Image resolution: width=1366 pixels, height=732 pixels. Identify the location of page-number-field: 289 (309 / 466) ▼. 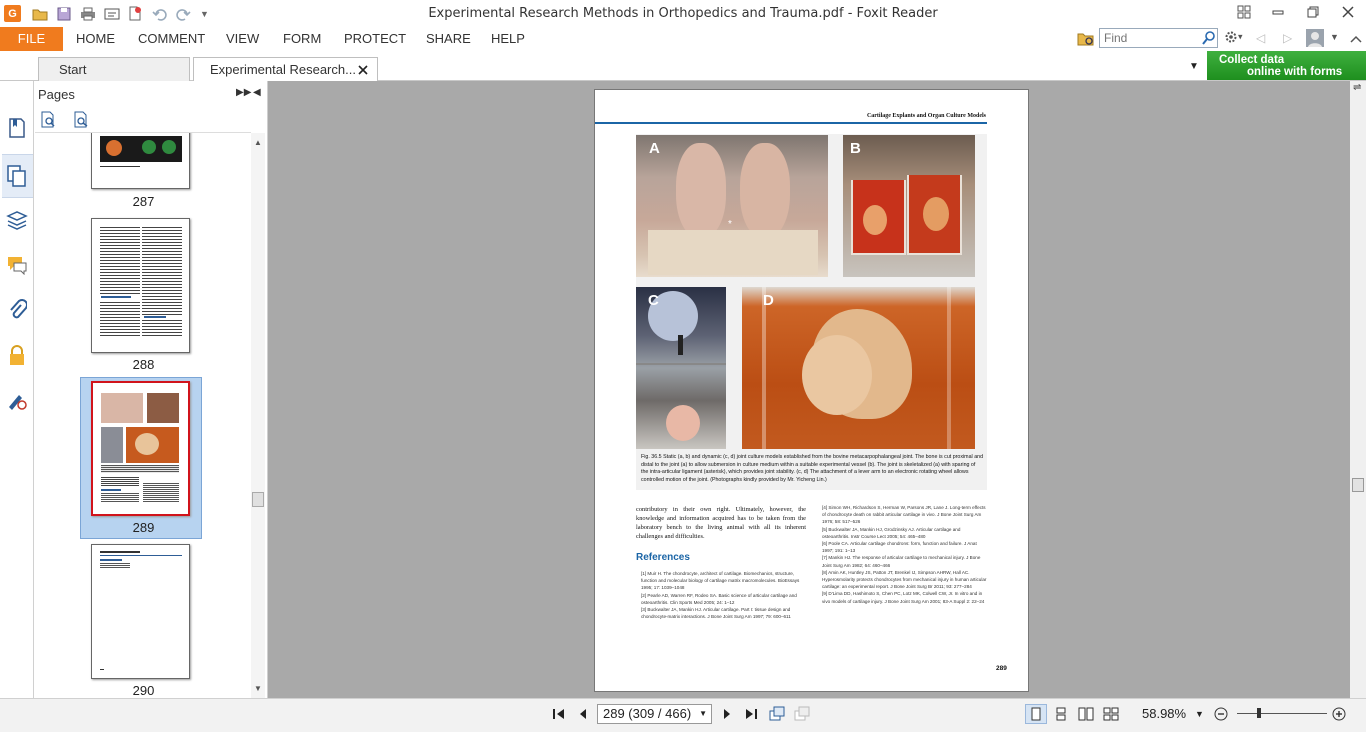
(654, 714).